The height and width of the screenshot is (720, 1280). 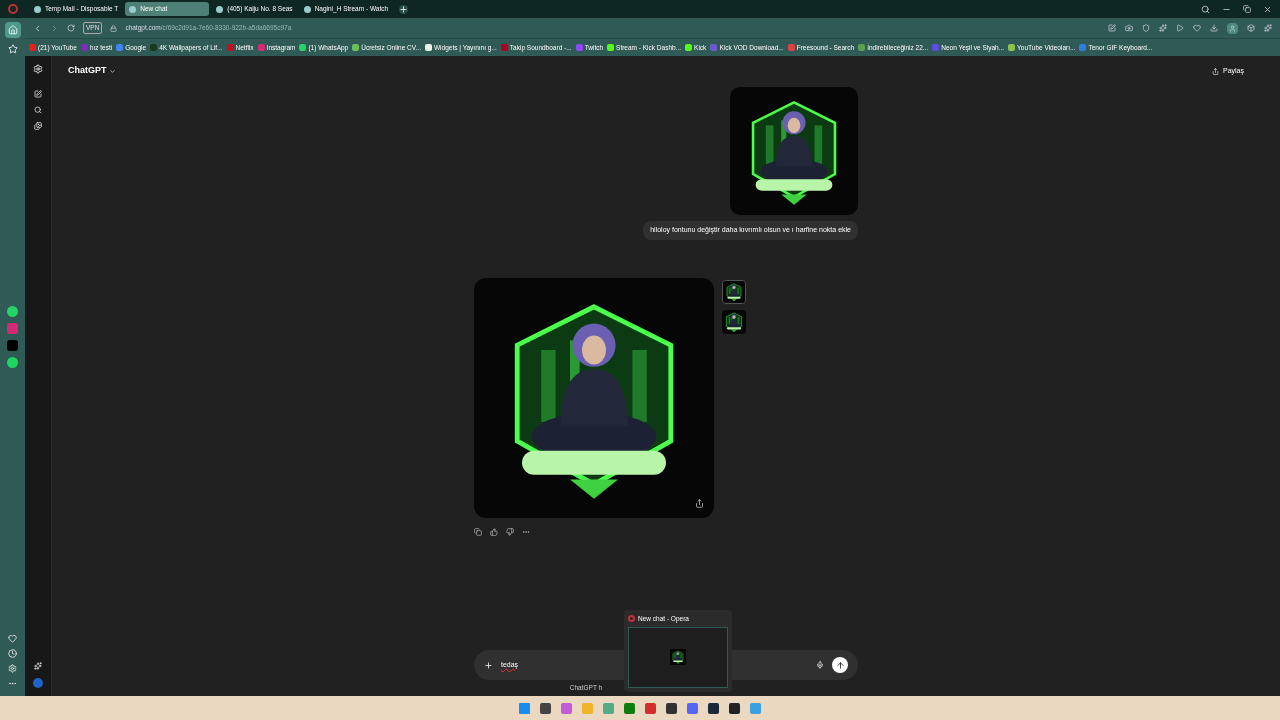 I want to click on reload-icon, so click(x=71, y=28).